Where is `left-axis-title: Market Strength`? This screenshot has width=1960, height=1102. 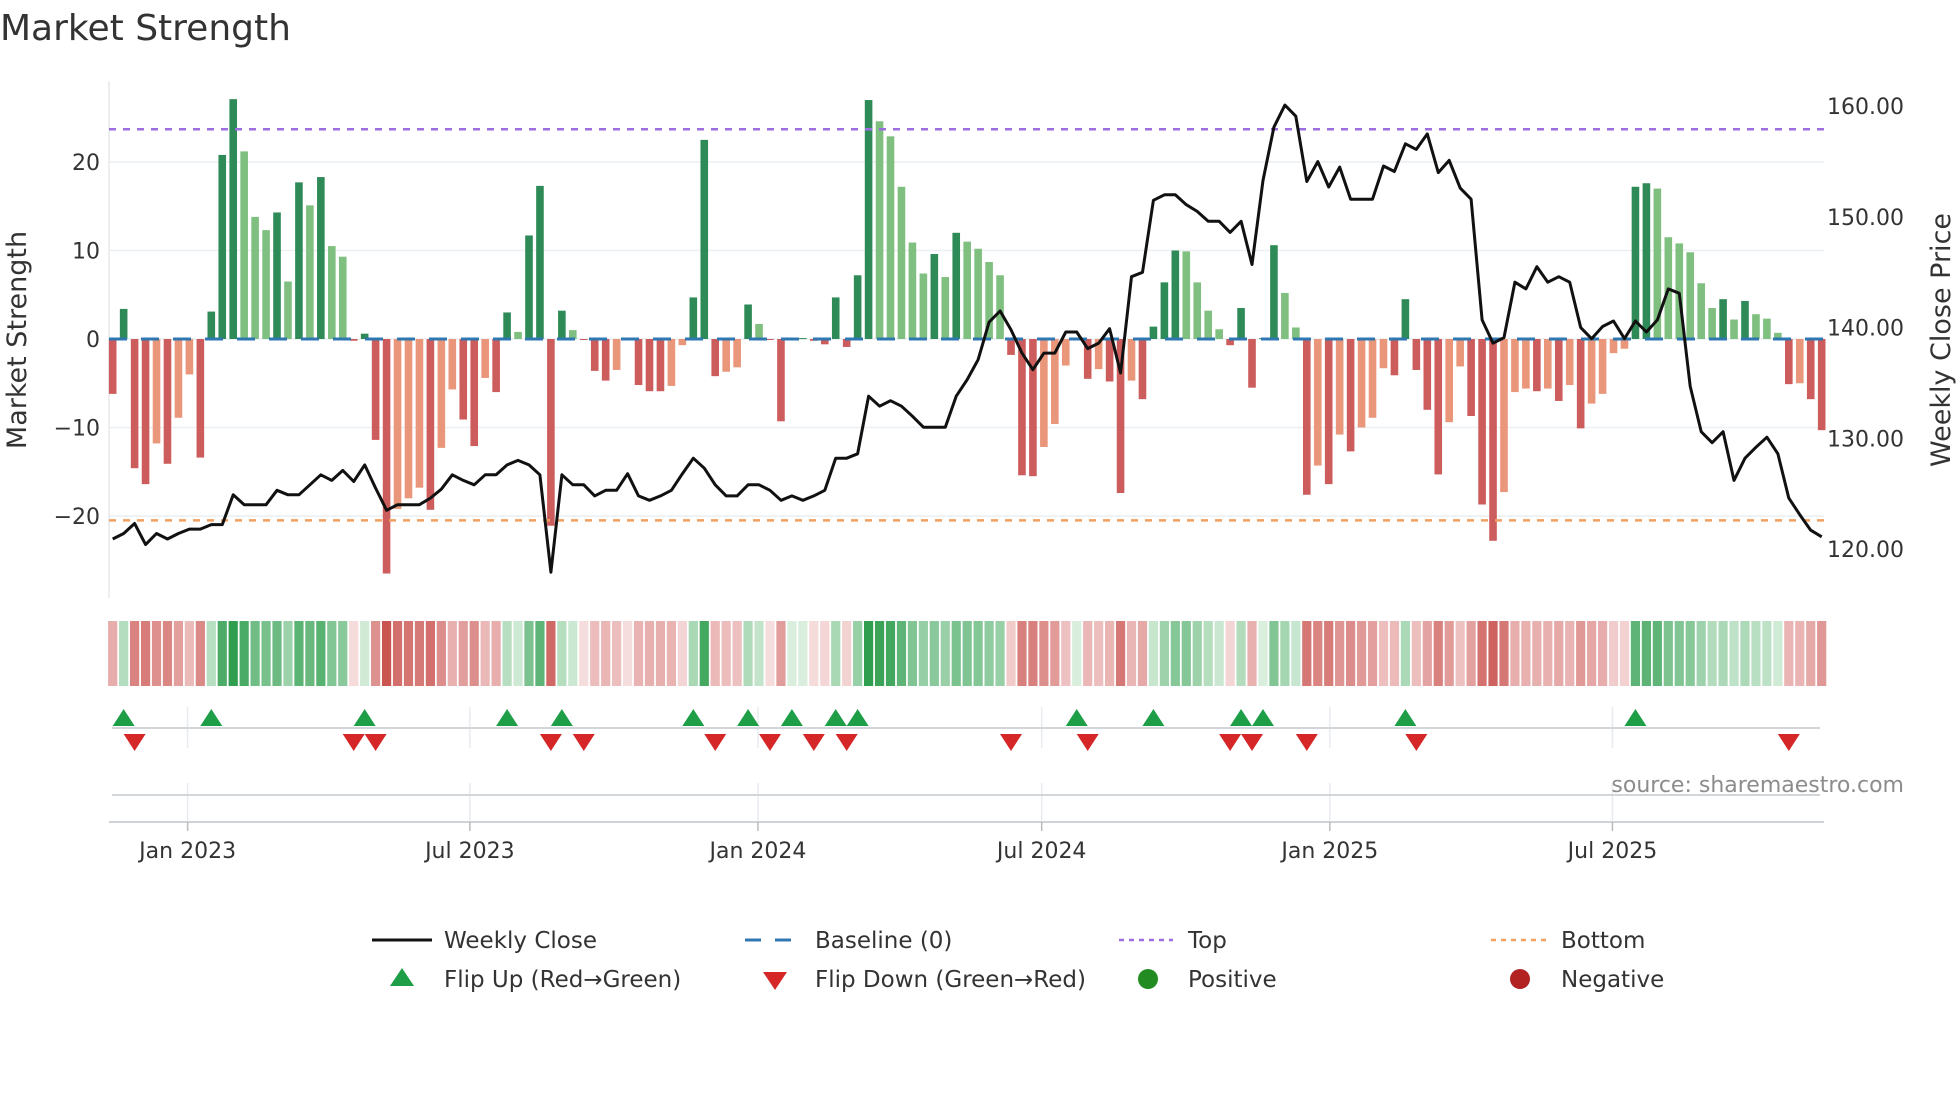 left-axis-title: Market Strength is located at coordinates (17, 340).